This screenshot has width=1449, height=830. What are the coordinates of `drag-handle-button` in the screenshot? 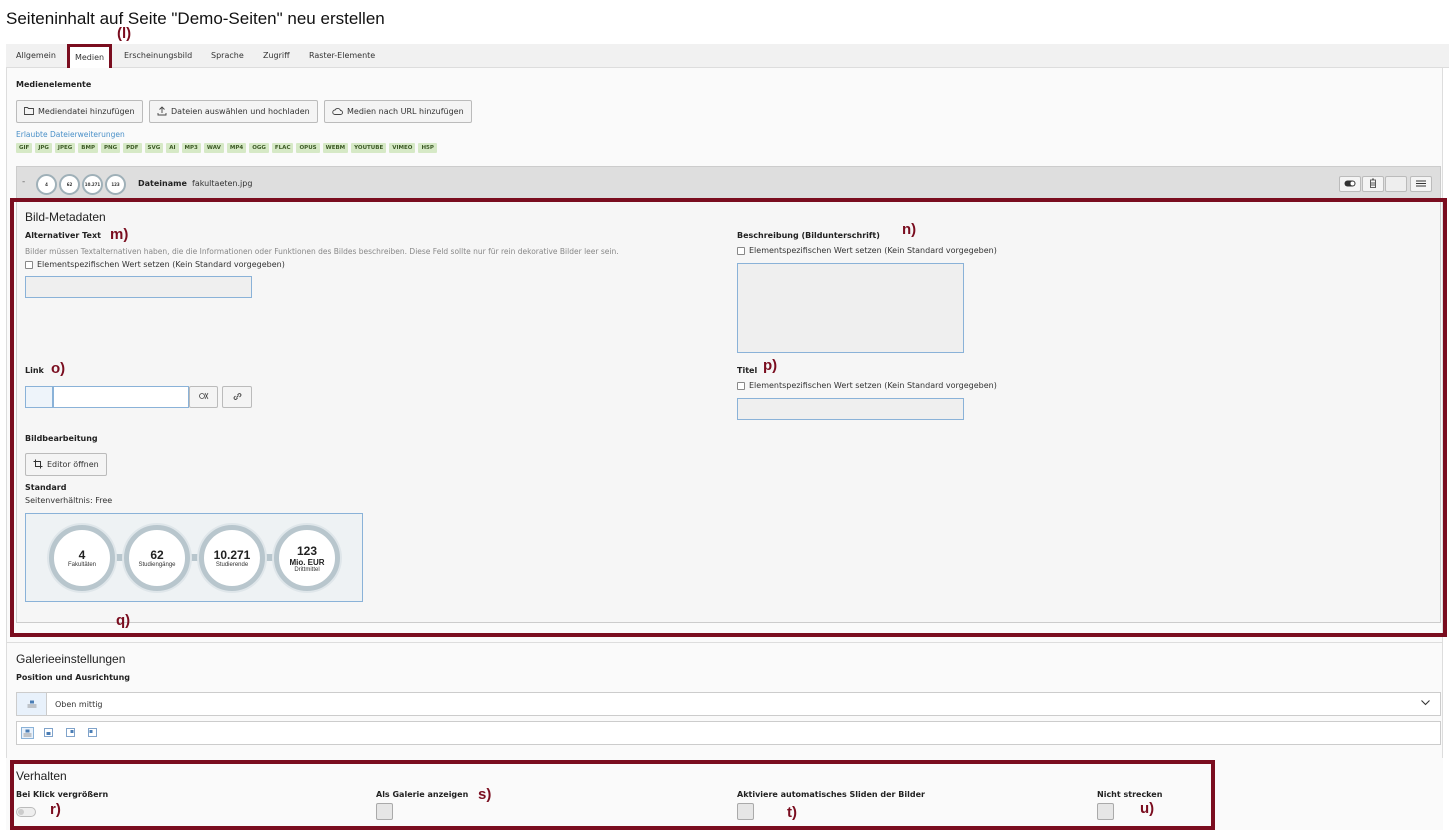 It's located at (1421, 184).